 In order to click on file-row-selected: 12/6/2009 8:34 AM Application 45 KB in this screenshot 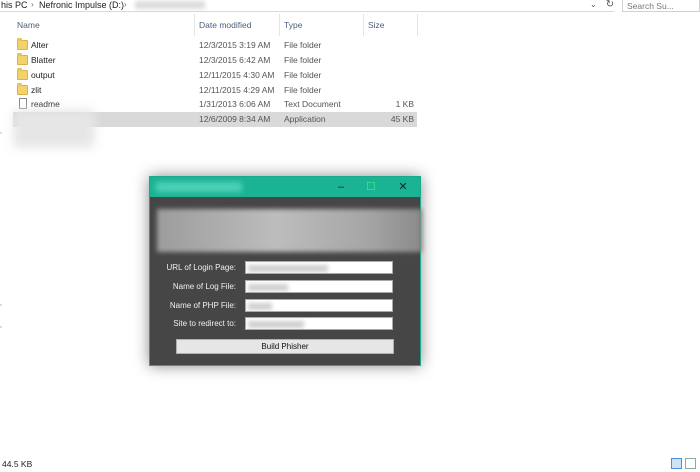, I will do `click(215, 129)`.